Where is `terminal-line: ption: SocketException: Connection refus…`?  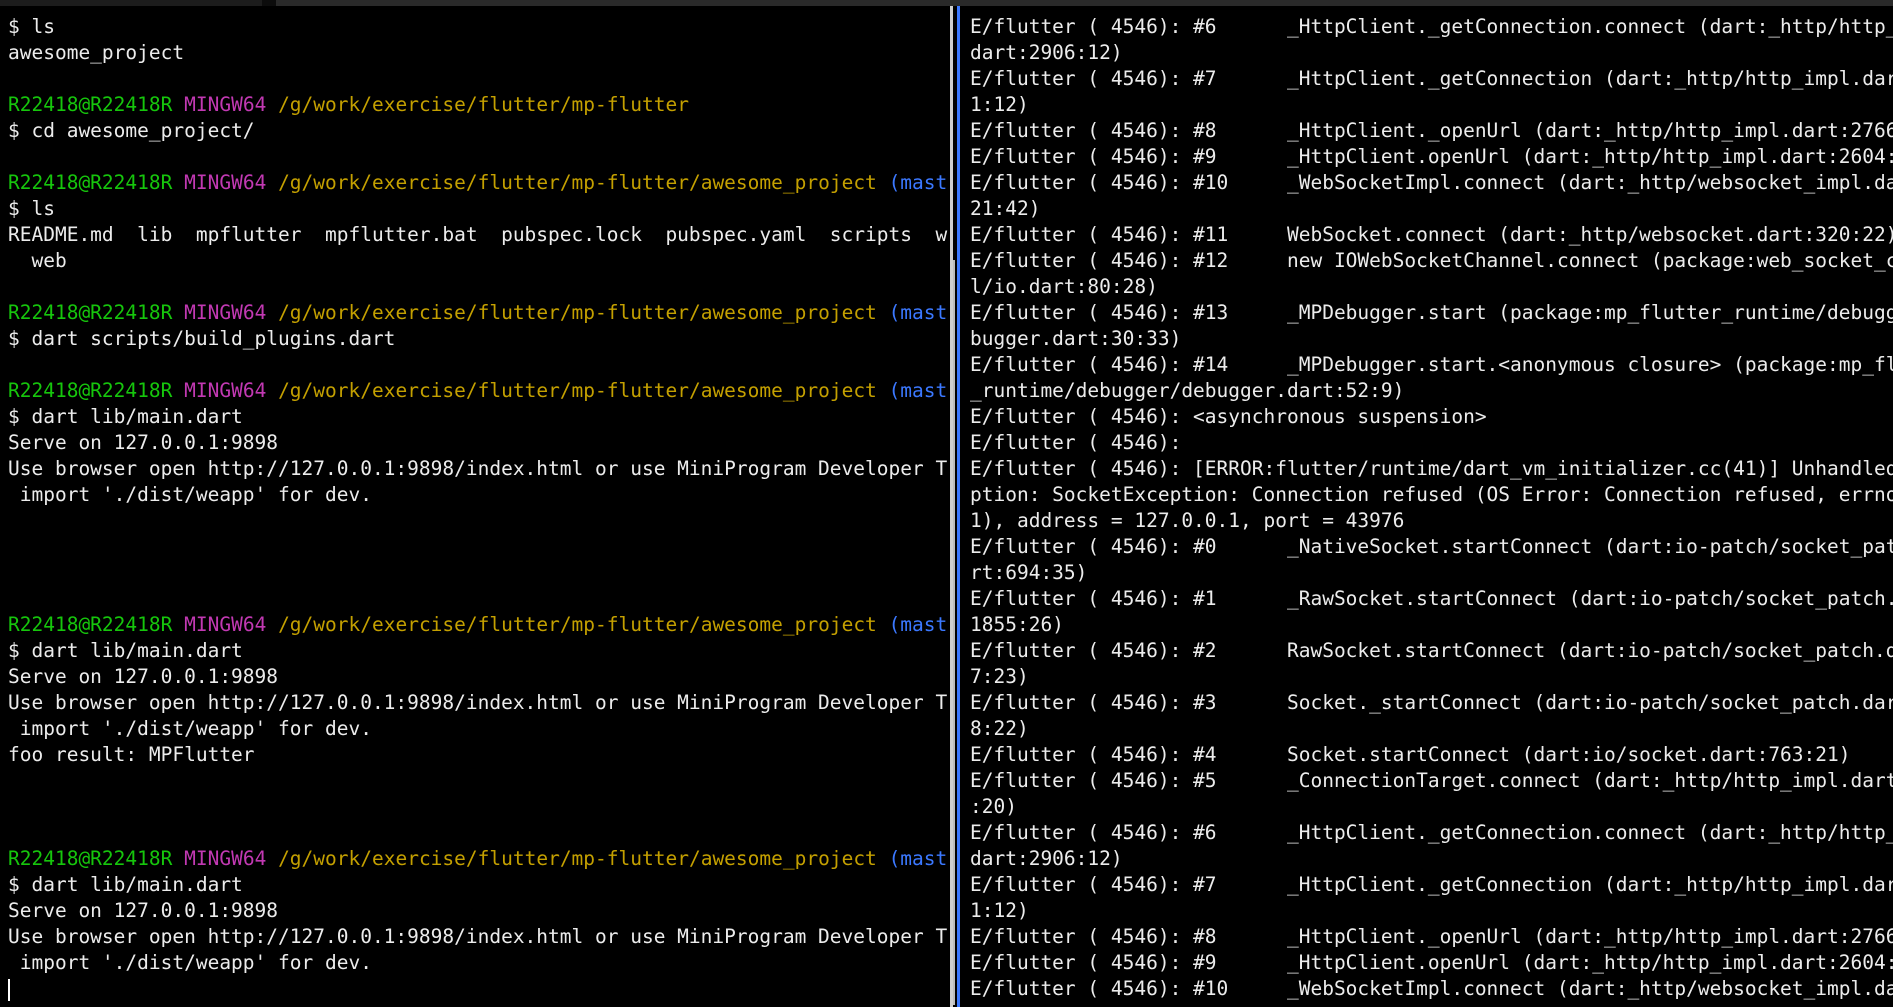 terminal-line: ption: SocketException: Connection refus… is located at coordinates (1431, 494).